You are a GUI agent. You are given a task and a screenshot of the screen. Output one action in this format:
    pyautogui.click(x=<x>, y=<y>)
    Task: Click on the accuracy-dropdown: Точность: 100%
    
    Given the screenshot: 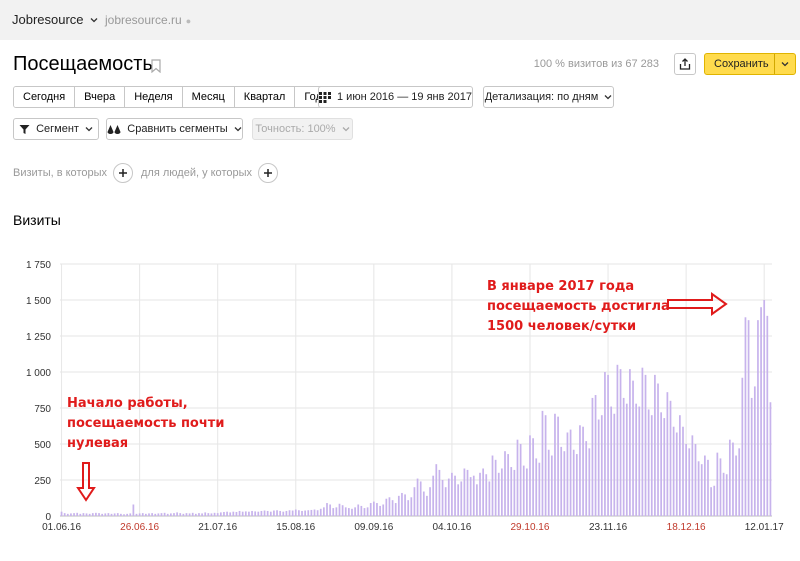 What is the action you would take?
    pyautogui.click(x=302, y=129)
    